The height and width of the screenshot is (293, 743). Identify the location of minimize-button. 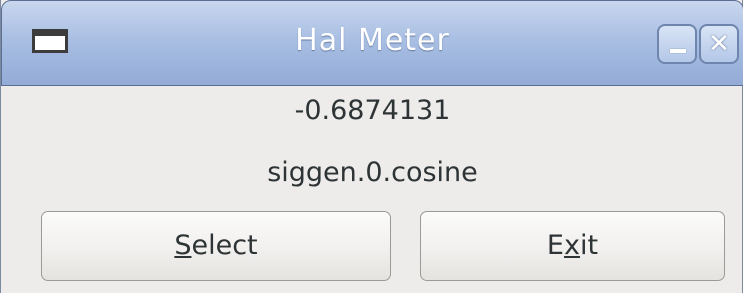
(677, 44).